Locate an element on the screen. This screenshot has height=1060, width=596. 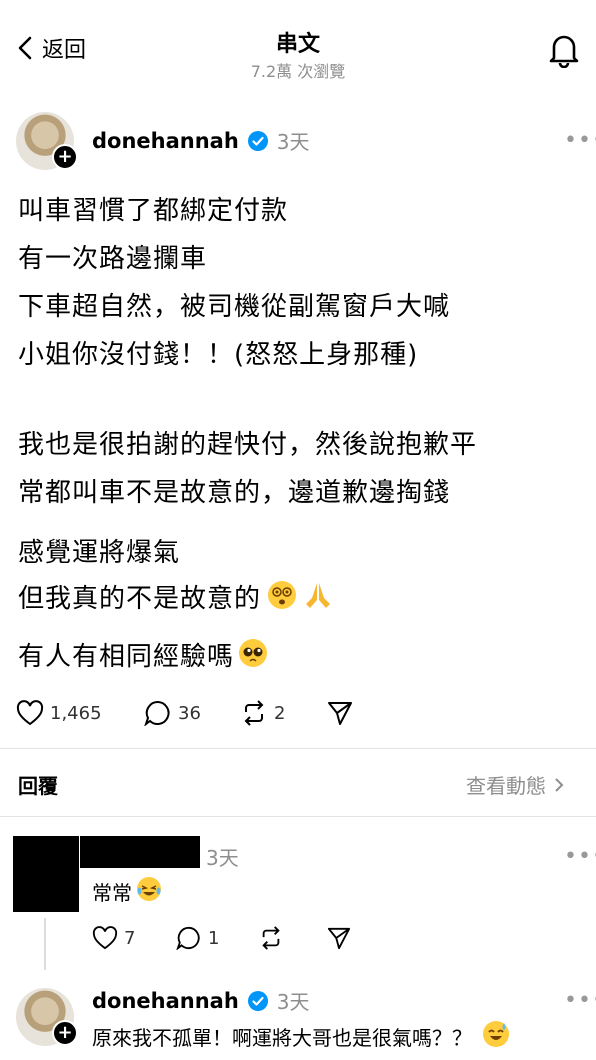
share-button is located at coordinates (340, 713).